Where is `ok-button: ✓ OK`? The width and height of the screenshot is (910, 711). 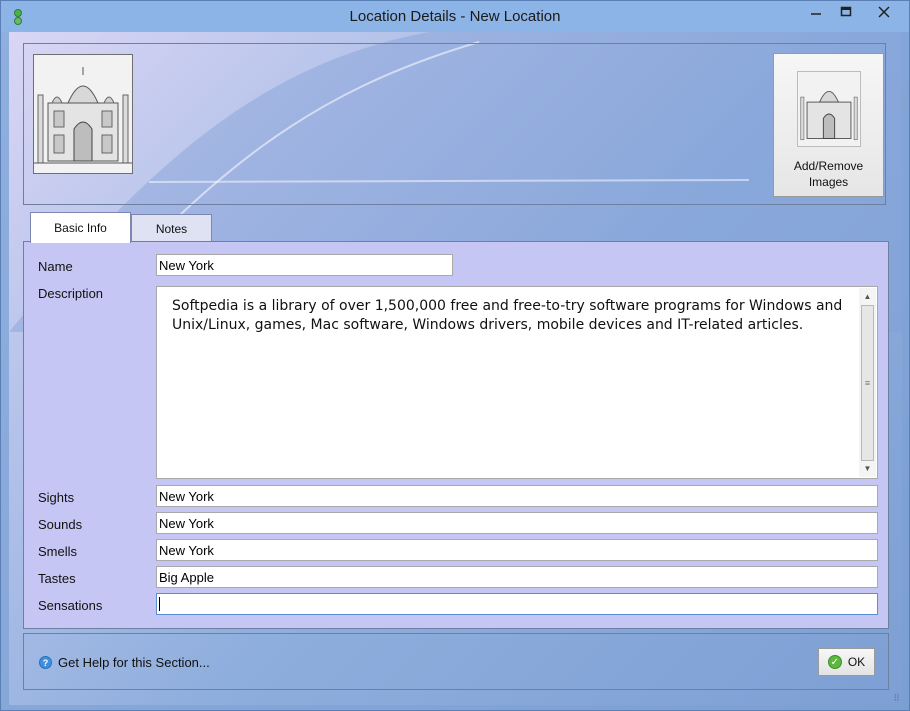
ok-button: ✓ OK is located at coordinates (846, 662).